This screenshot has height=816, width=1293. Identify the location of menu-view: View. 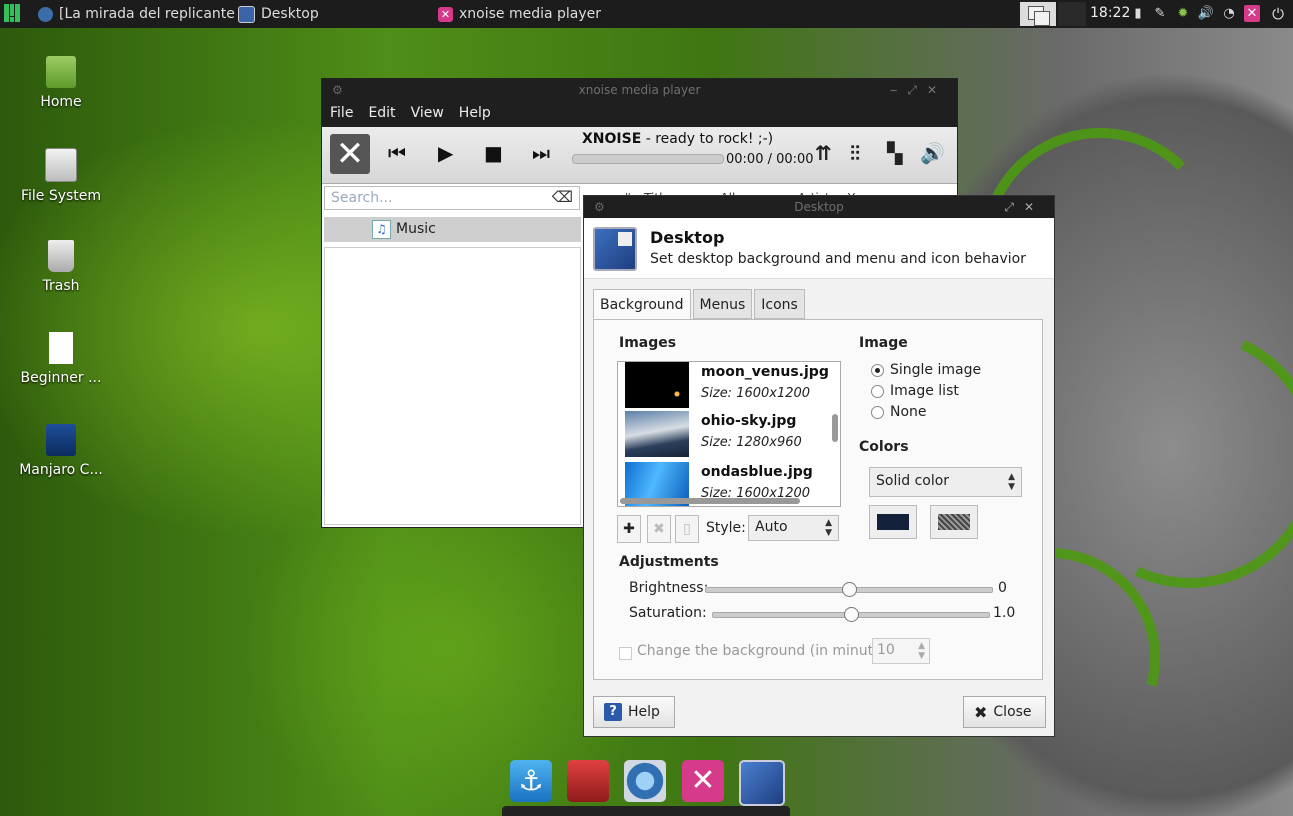
(427, 114).